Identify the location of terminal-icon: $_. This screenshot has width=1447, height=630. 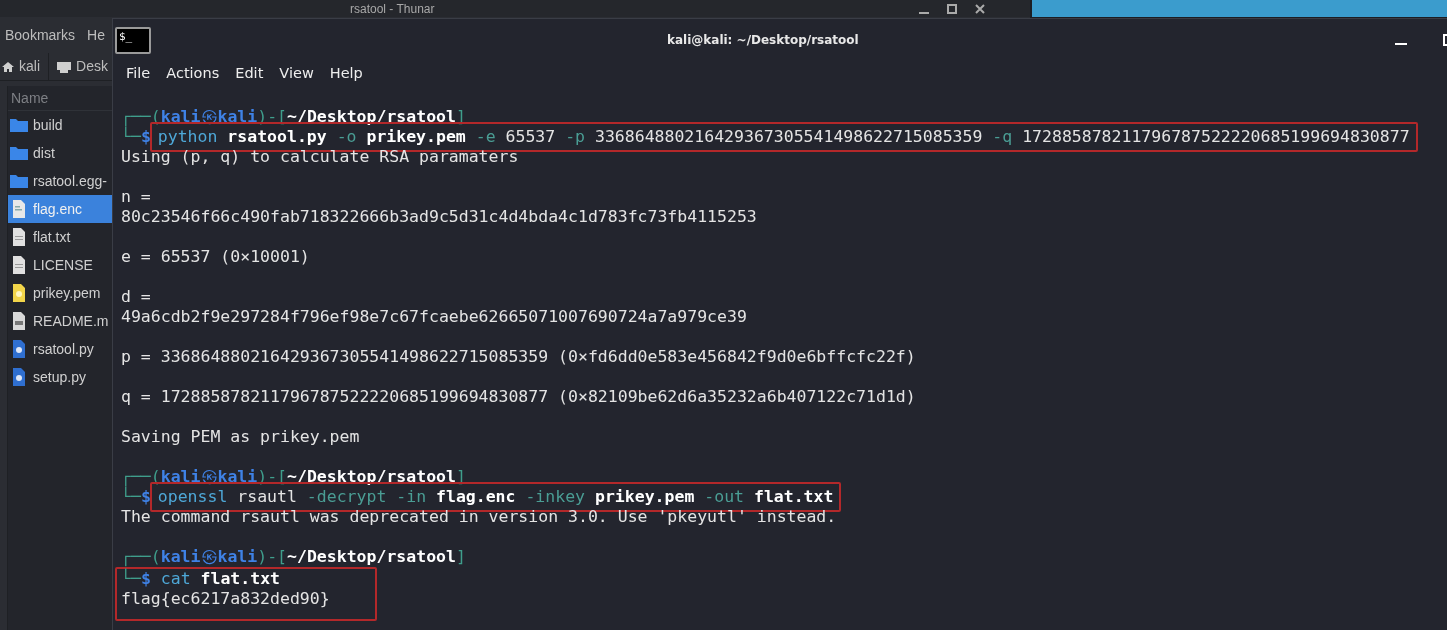
(133, 40).